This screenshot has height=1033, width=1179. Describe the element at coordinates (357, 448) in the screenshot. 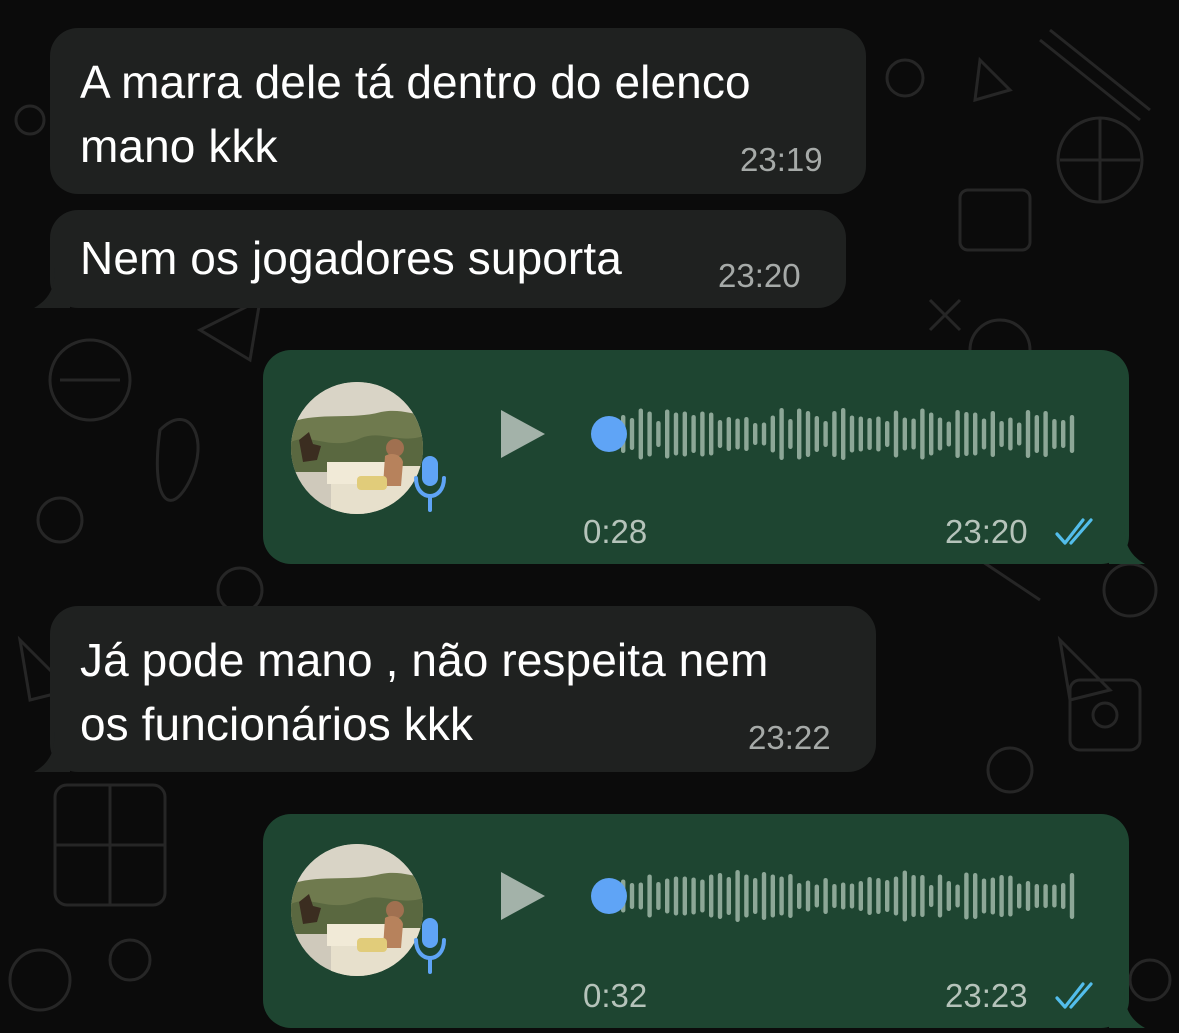

I see `sender-avatar` at that location.